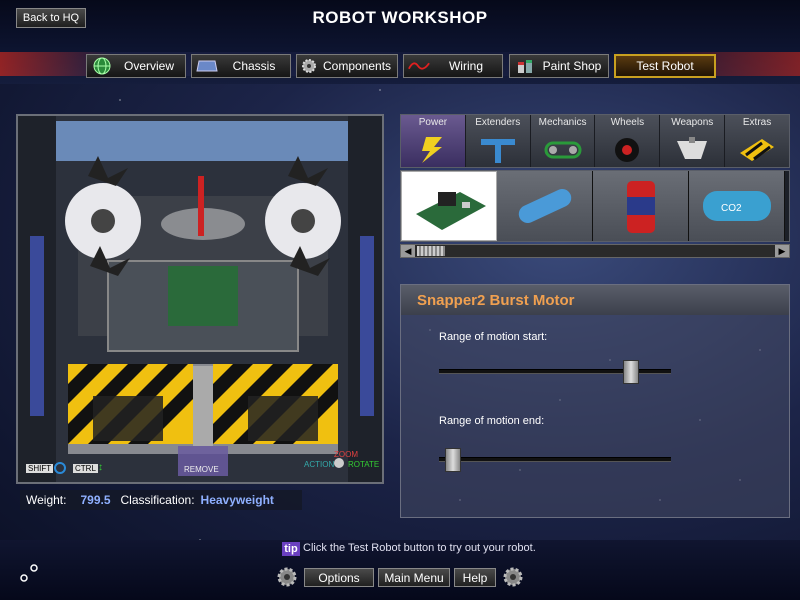 The image size is (800, 600). I want to click on mouse-icon, so click(339, 463).